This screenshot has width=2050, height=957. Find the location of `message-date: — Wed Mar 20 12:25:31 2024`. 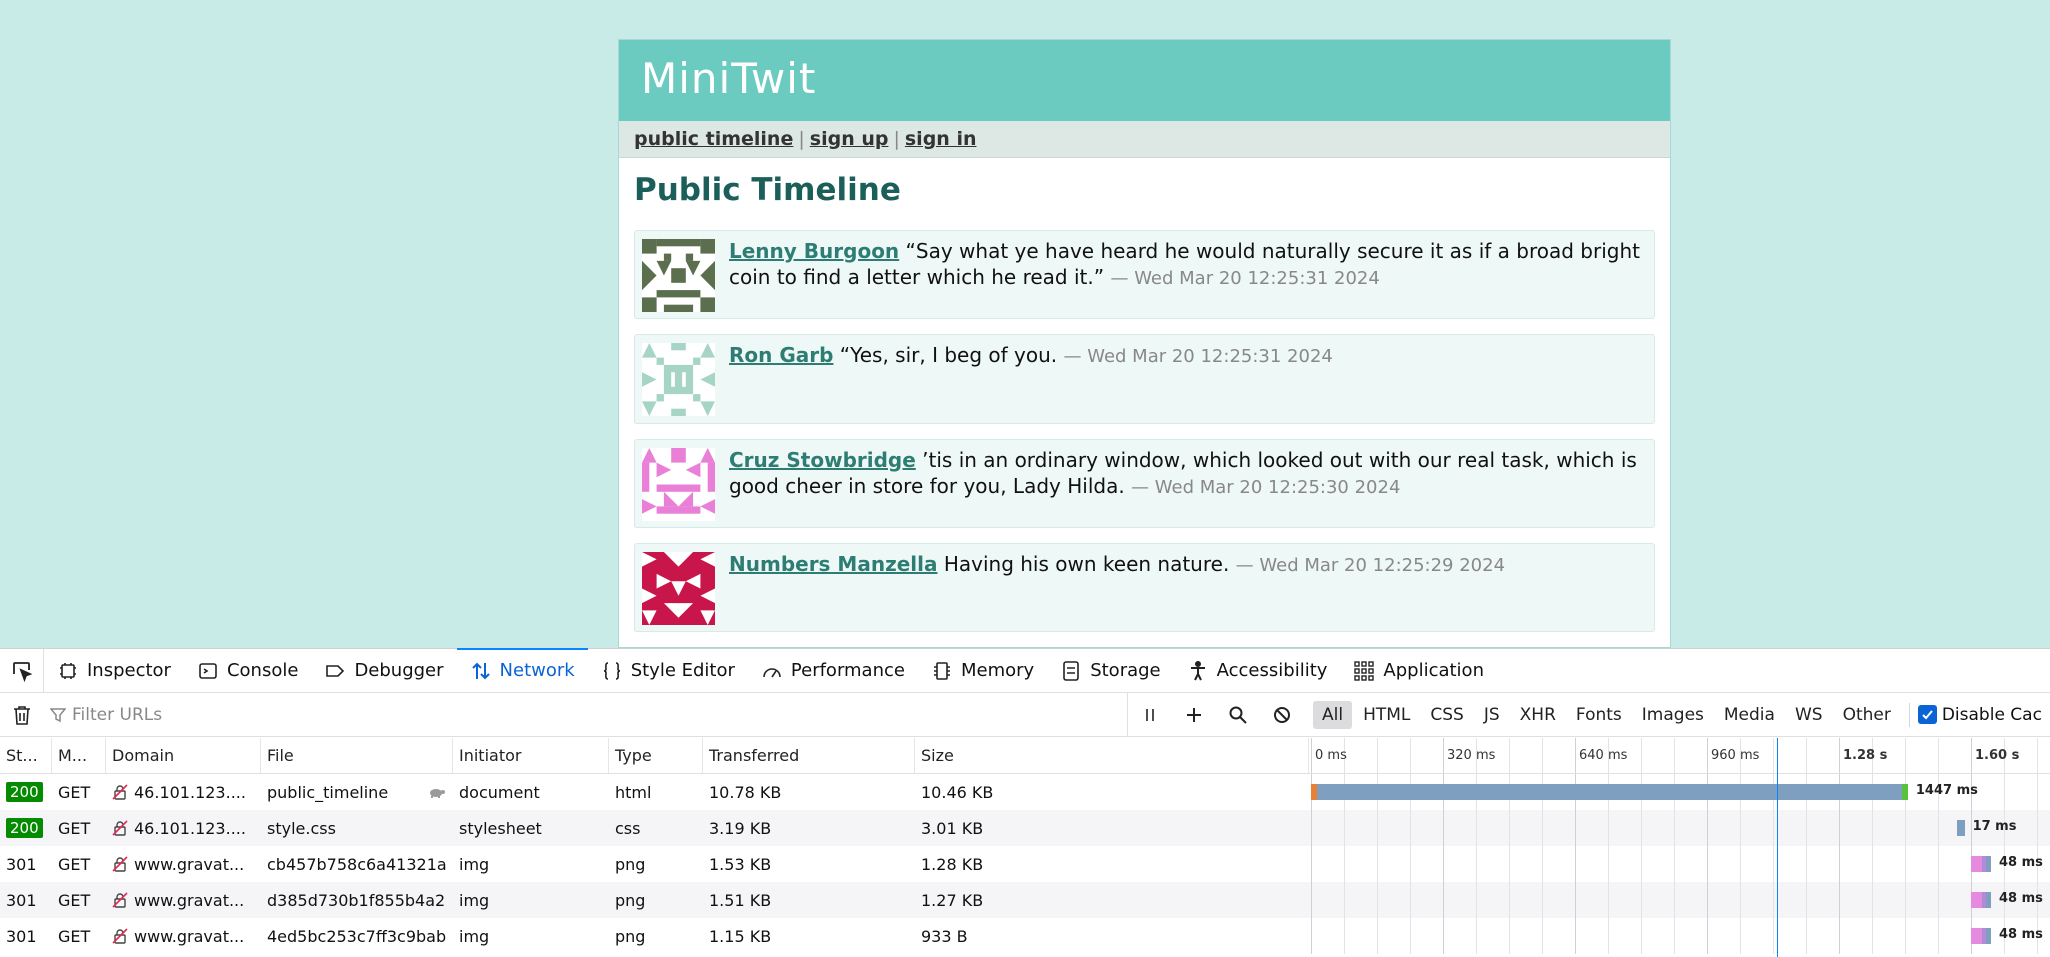

message-date: — Wed Mar 20 12:25:31 2024 is located at coordinates (1198, 356).